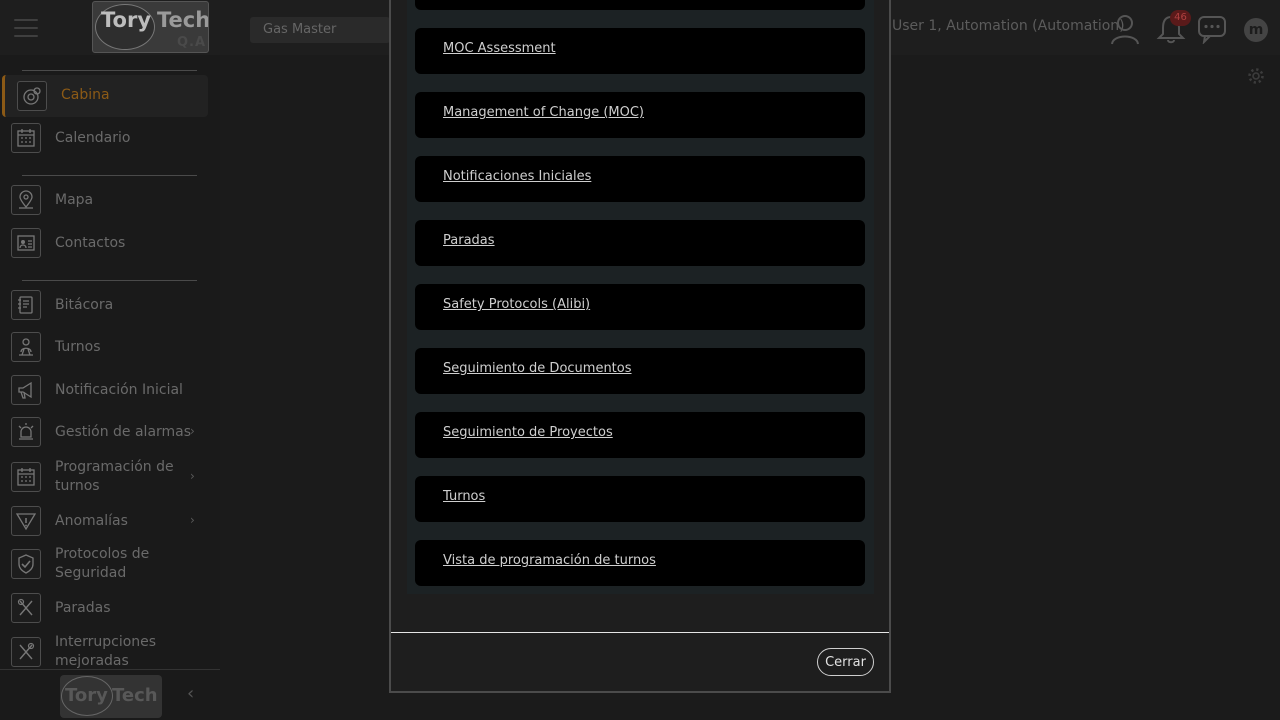  Describe the element at coordinates (1180, 18) in the screenshot. I see `notification-badge: 46` at that location.